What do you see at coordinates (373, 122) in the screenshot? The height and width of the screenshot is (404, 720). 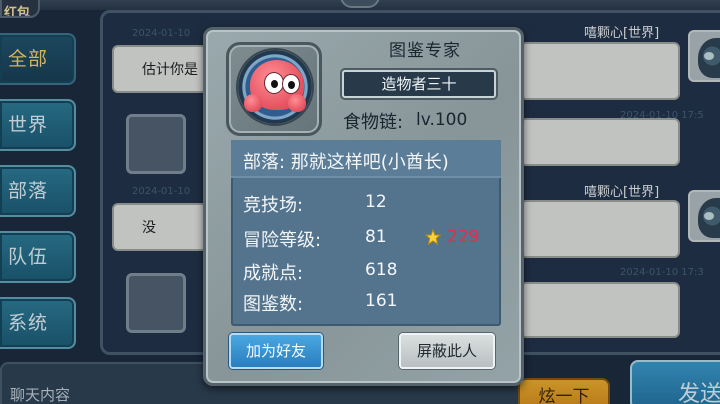 I see `food-chain-label: 食物链:` at bounding box center [373, 122].